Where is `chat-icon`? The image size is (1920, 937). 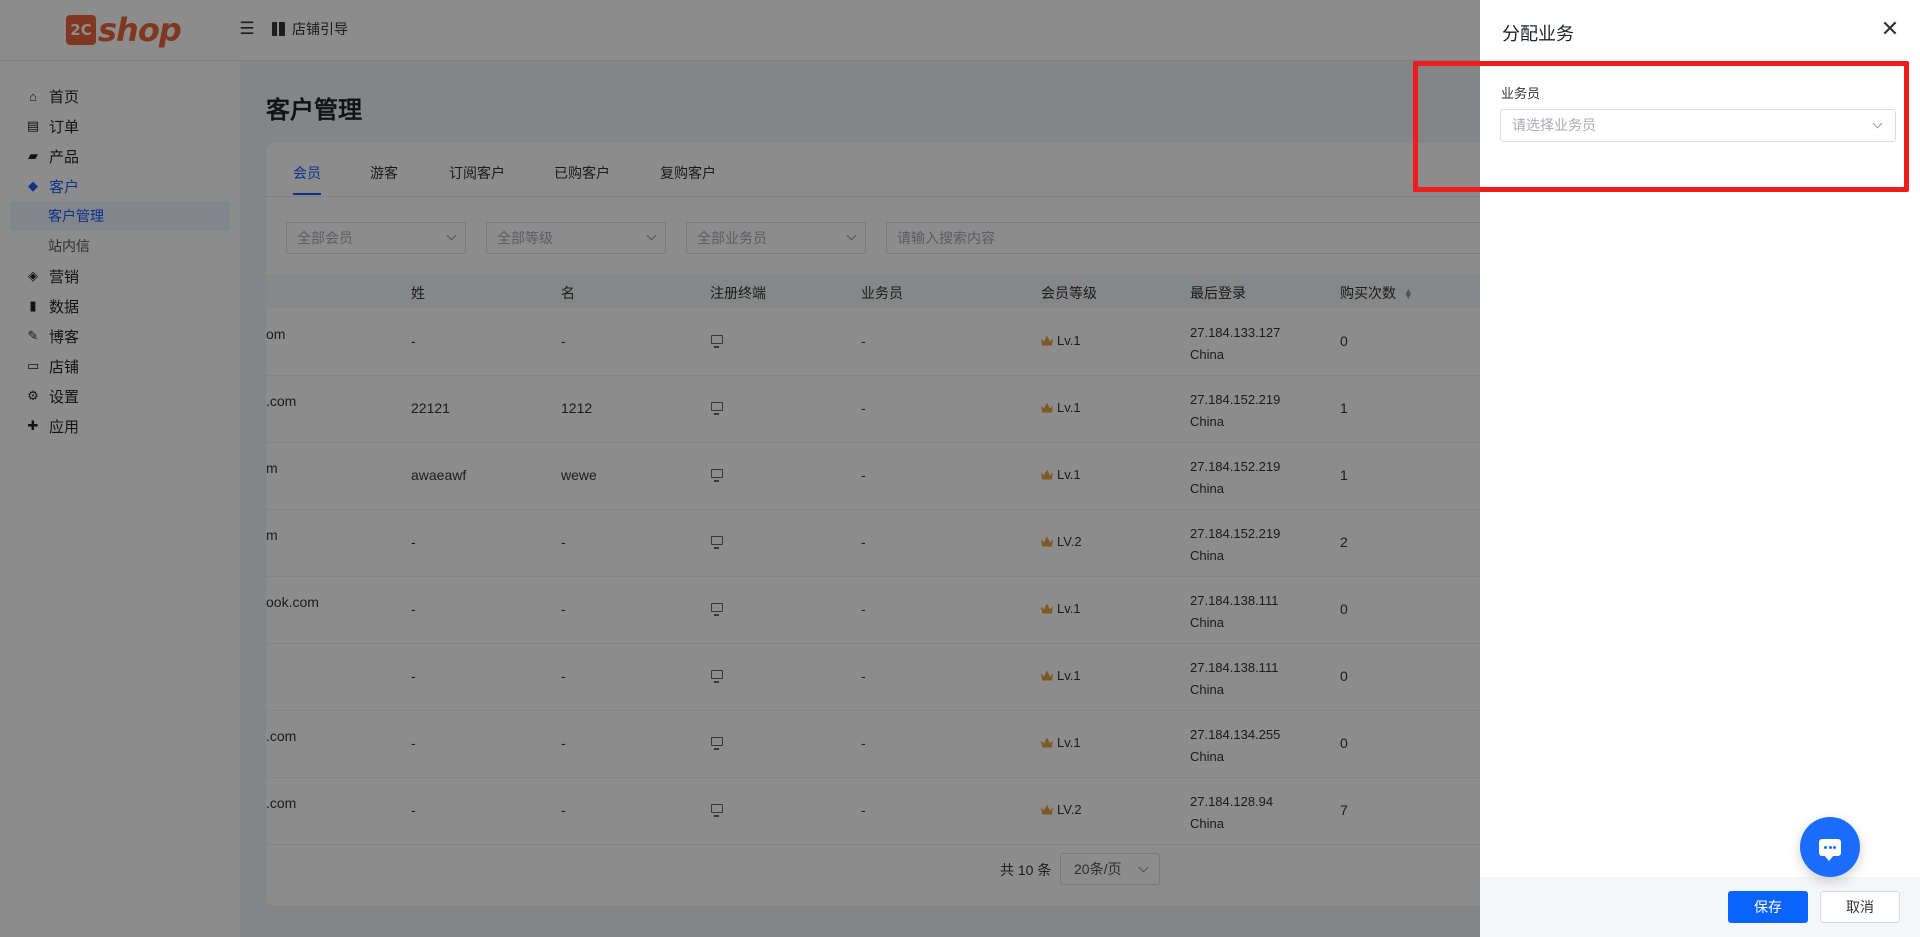 chat-icon is located at coordinates (1830, 849).